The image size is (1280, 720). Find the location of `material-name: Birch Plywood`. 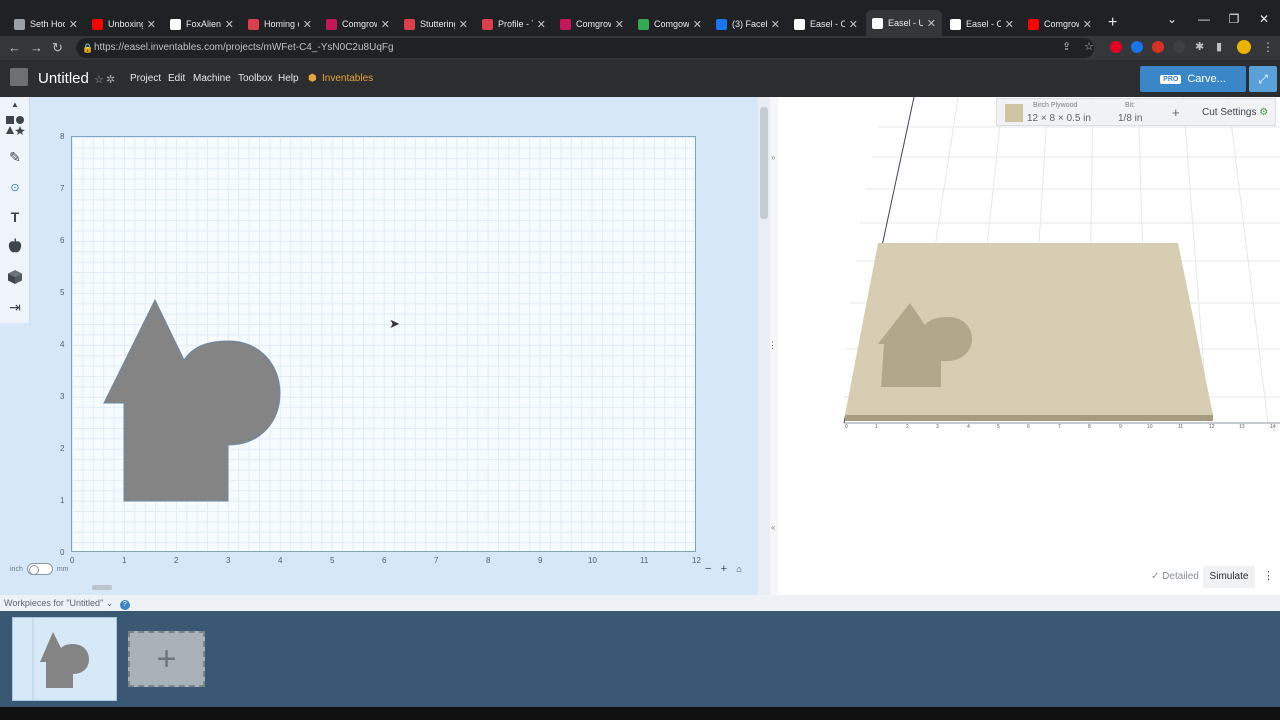

material-name: Birch Plywood is located at coordinates (1055, 105).